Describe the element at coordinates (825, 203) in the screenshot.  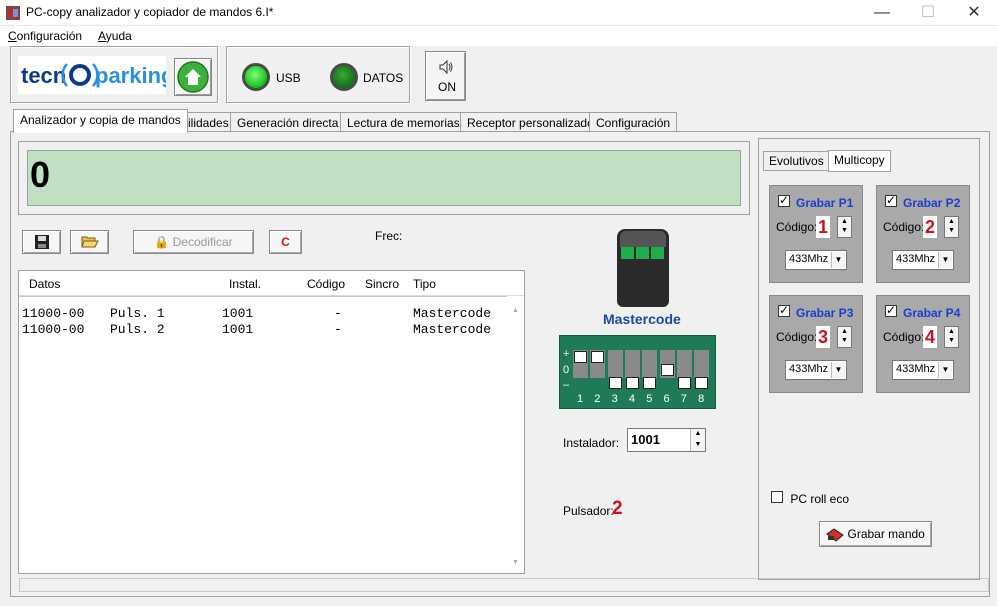
I see `grabar-p1-title: Grabar P1` at that location.